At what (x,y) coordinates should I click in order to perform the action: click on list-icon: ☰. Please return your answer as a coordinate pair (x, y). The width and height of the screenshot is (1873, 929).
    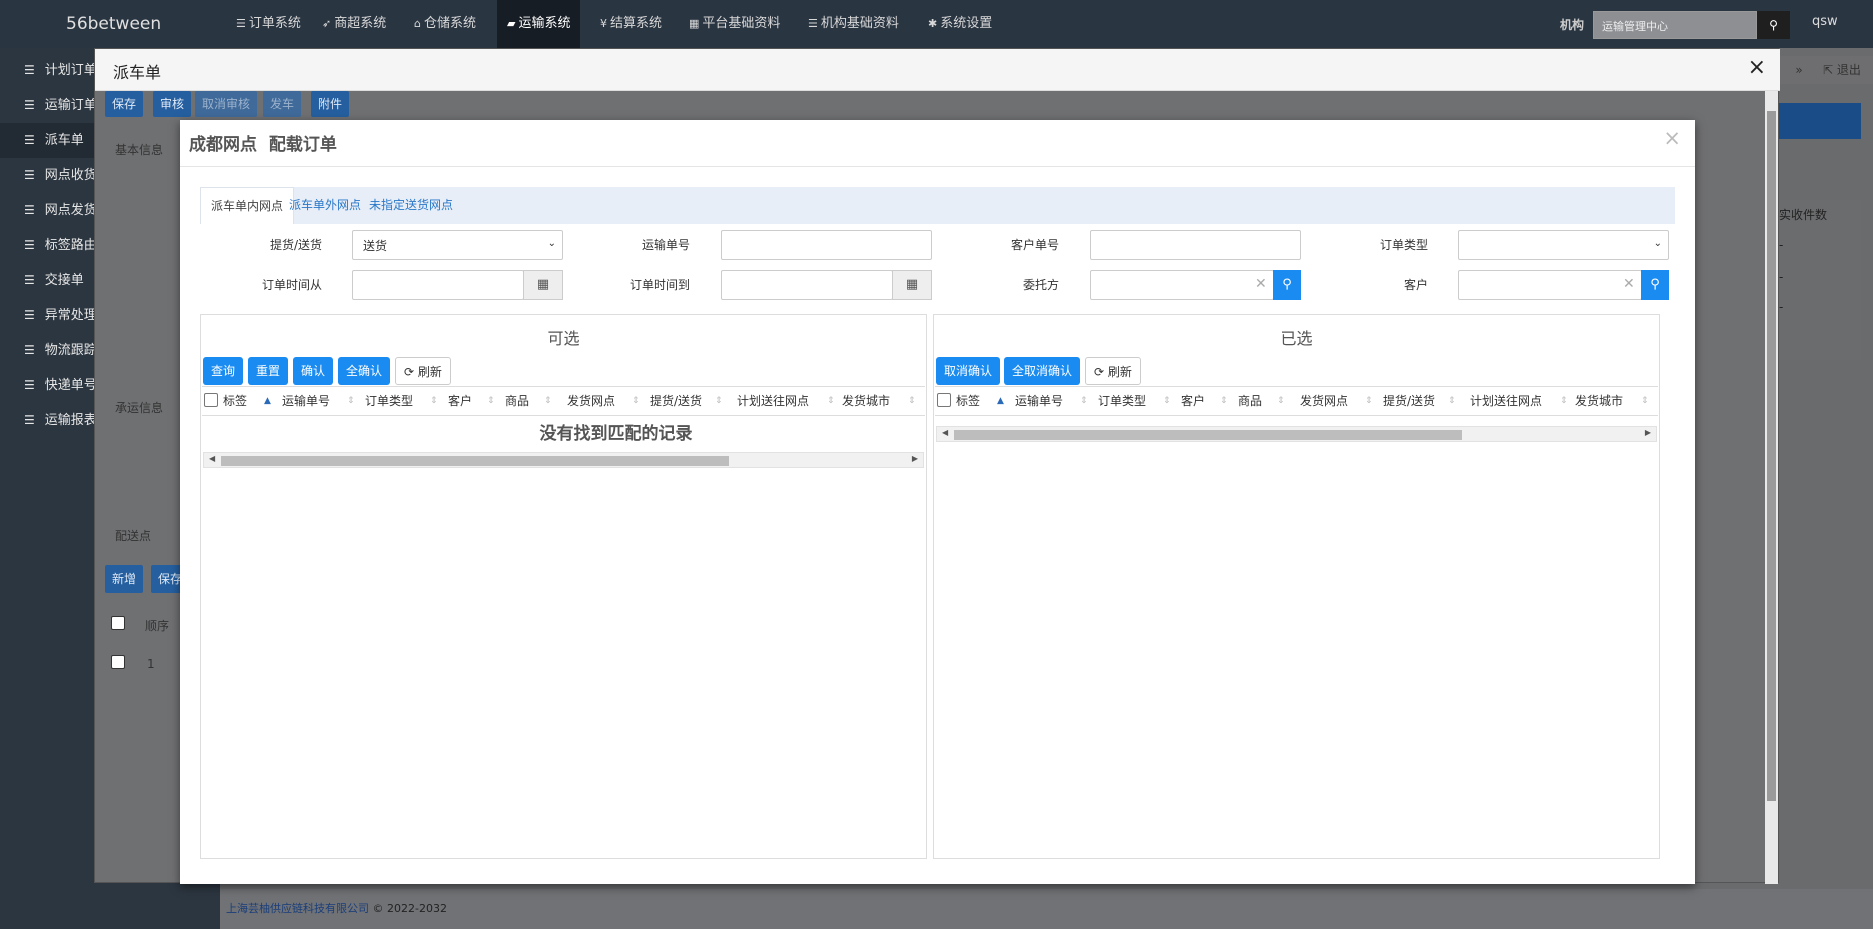
    Looking at the image, I should click on (29, 385).